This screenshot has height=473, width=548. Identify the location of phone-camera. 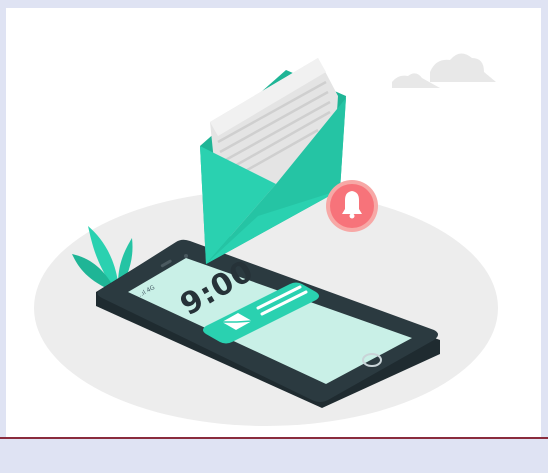
(186, 256).